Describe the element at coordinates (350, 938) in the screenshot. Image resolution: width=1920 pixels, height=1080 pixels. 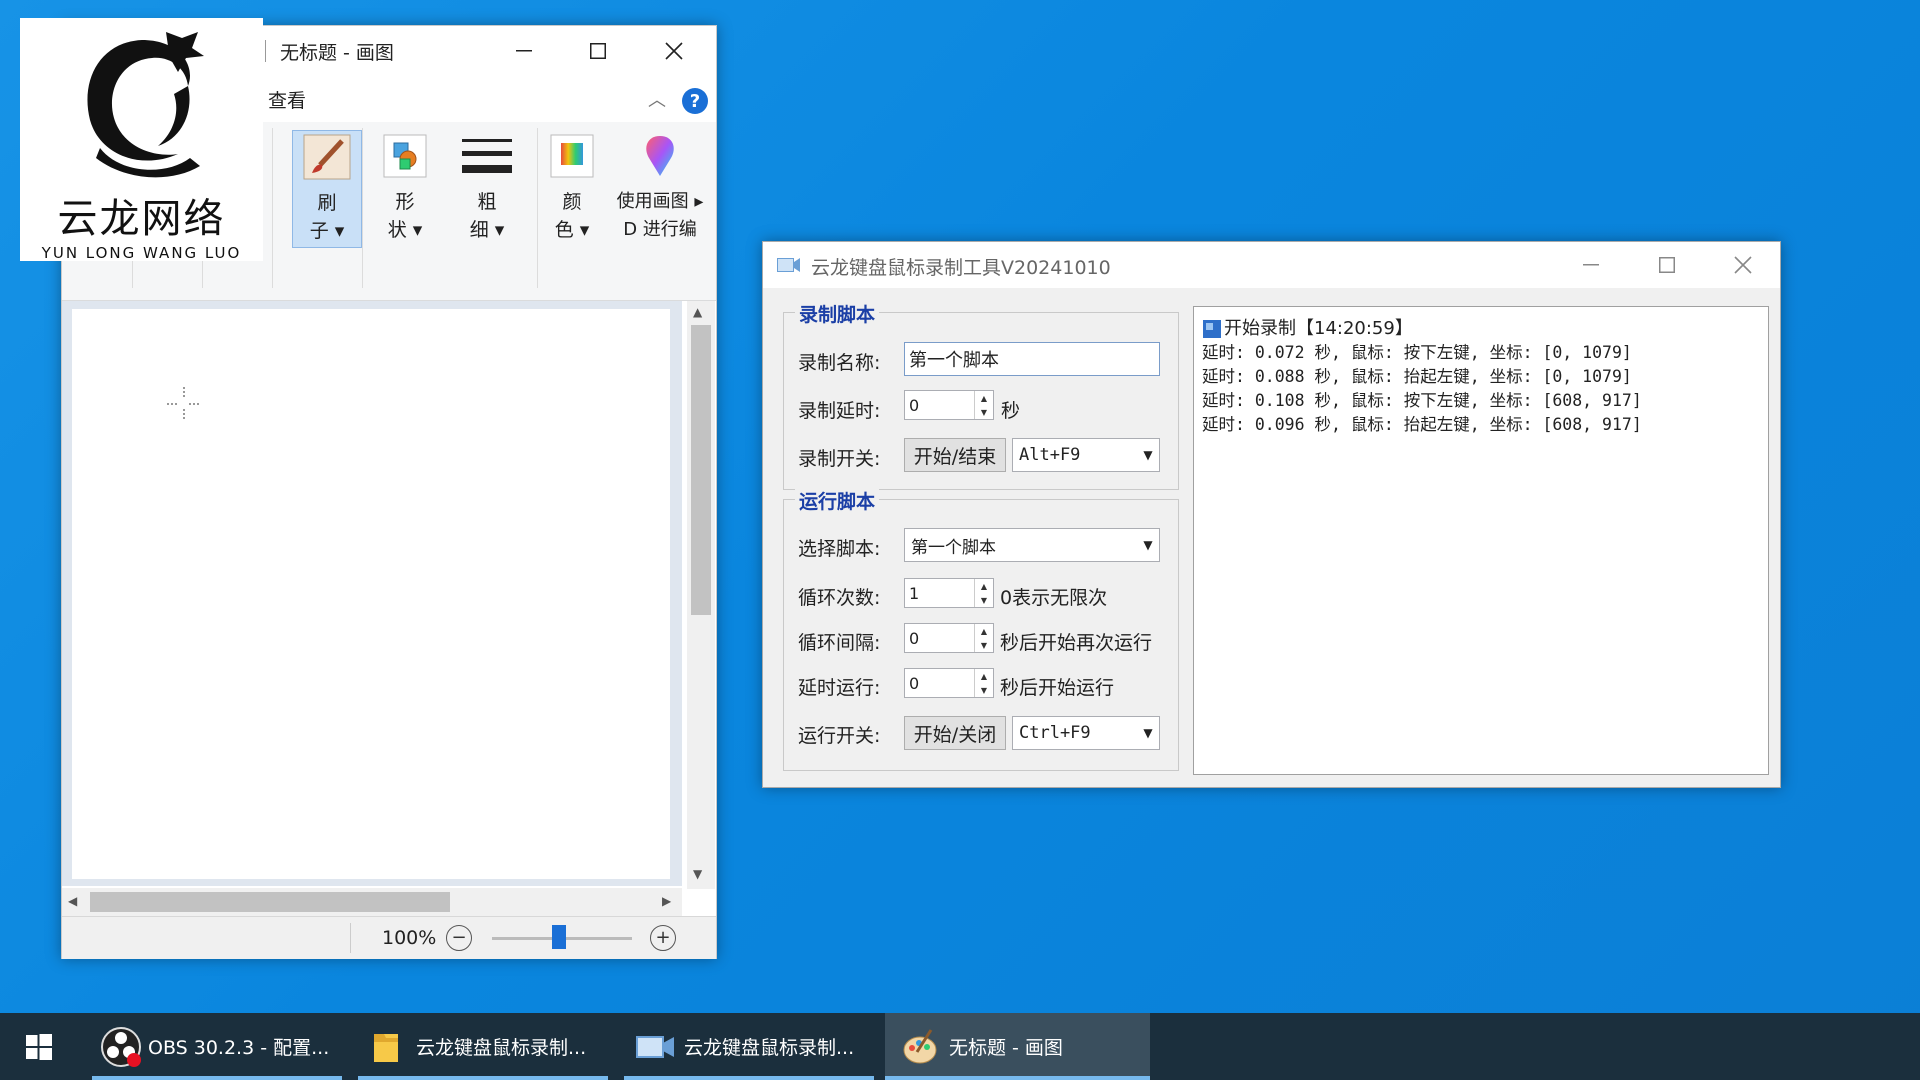
I see `status-separator` at that location.